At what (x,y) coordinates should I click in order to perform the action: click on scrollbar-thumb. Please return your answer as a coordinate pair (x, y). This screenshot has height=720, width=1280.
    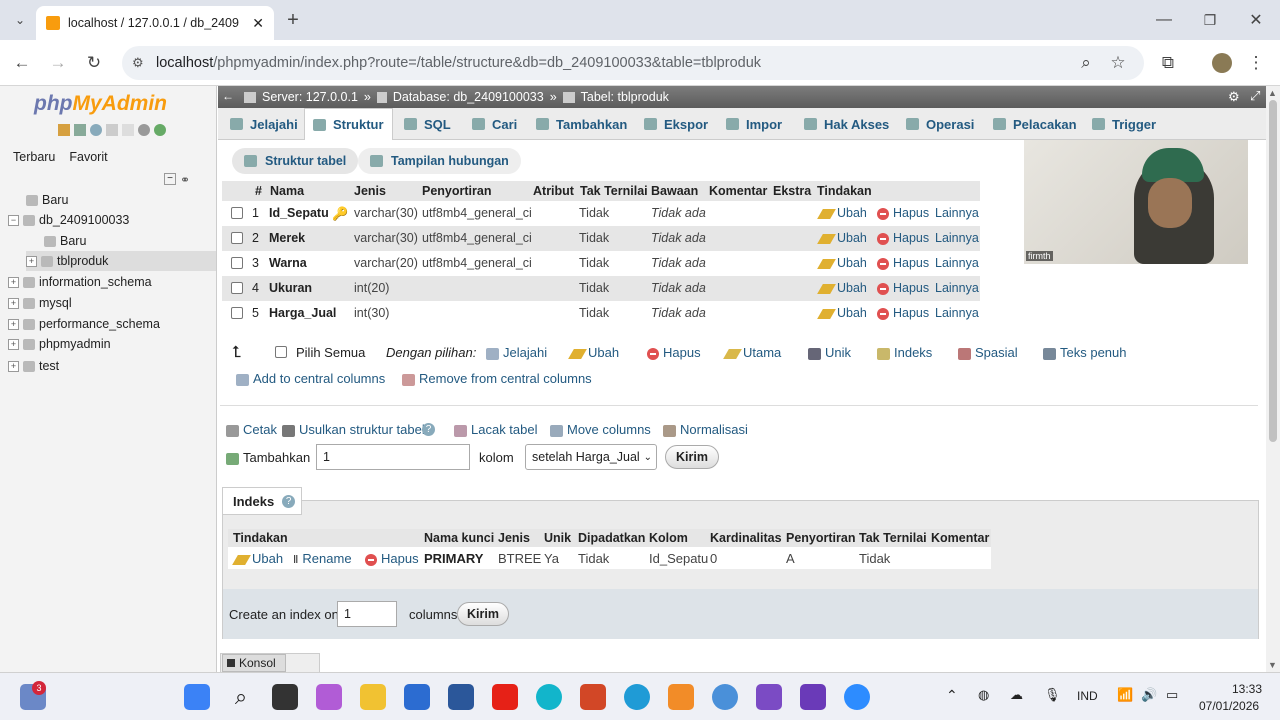
    Looking at the image, I should click on (1273, 271).